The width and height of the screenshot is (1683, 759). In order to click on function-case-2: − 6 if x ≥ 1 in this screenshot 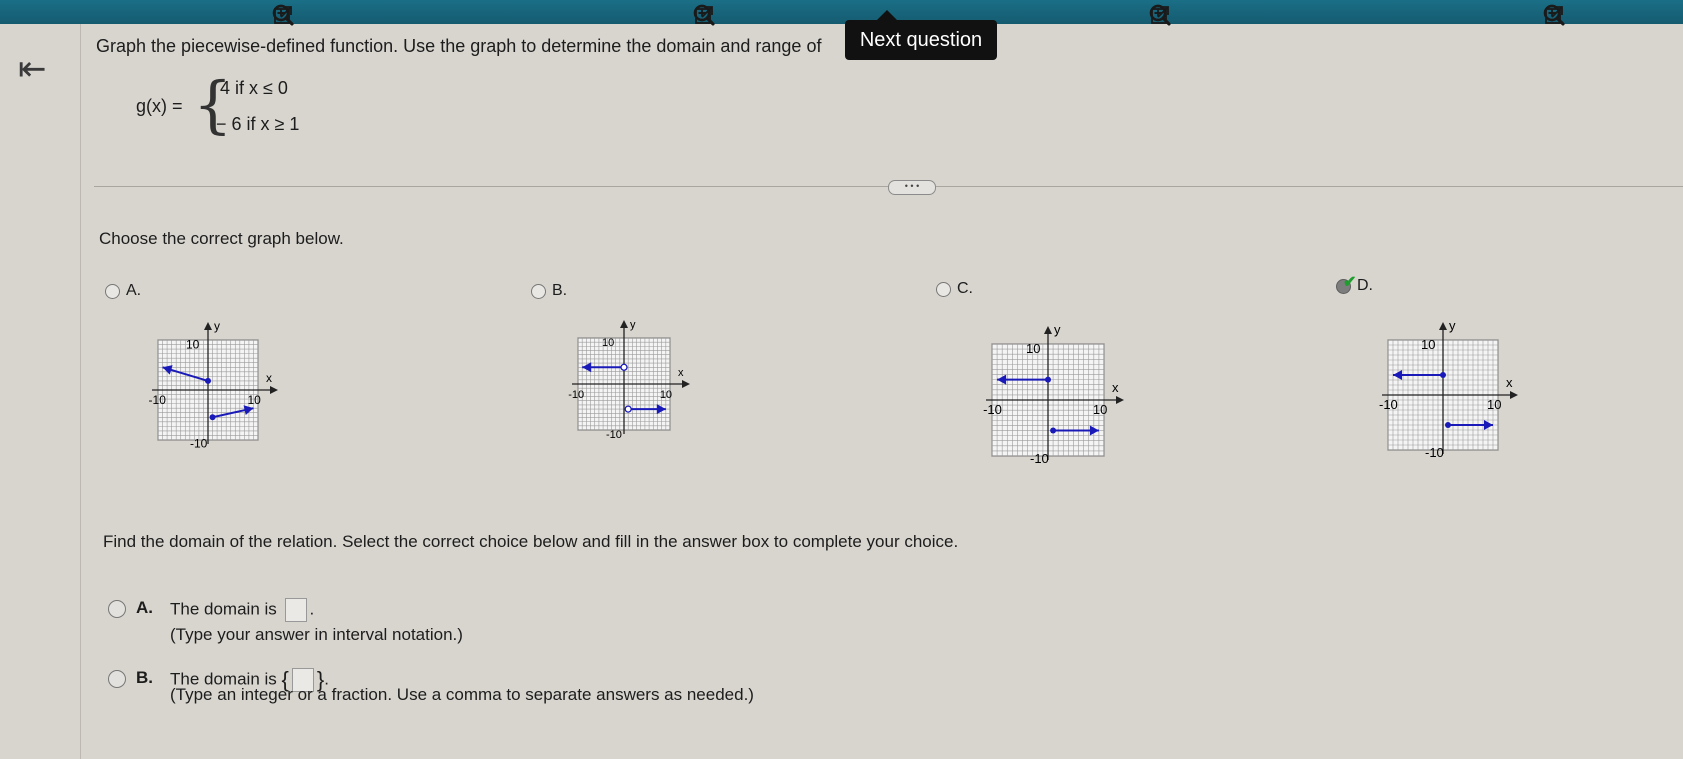, I will do `click(258, 124)`.